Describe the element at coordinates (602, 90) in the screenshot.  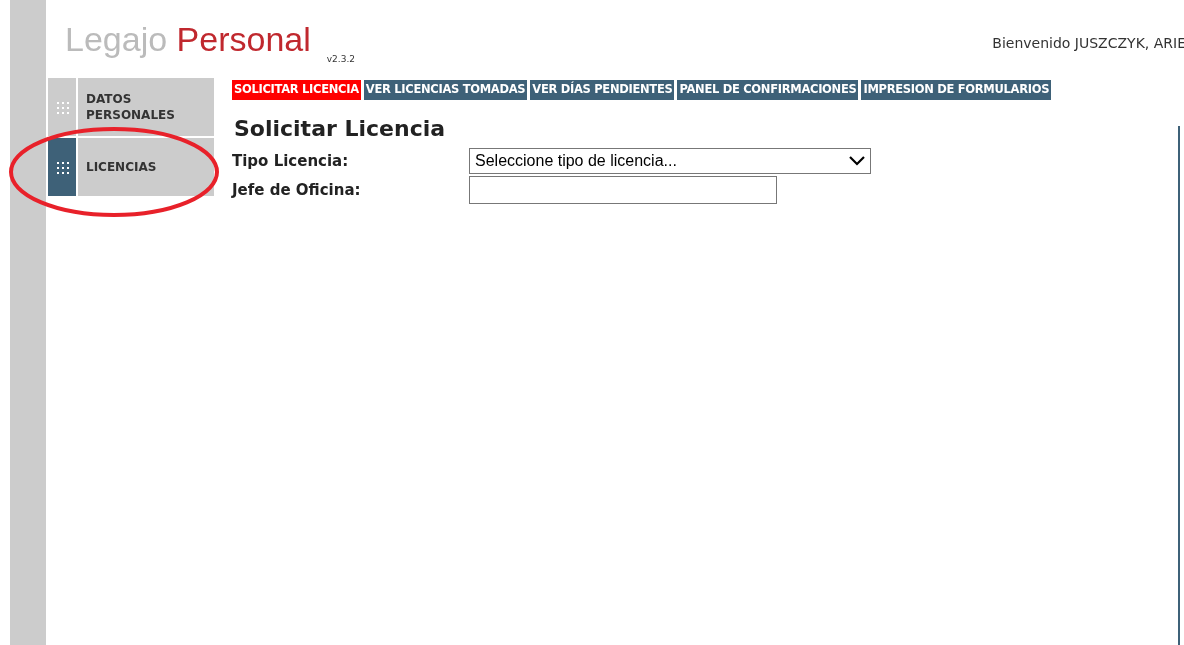
I see `nav-tab: VER DÍAS PENDIENTES` at that location.